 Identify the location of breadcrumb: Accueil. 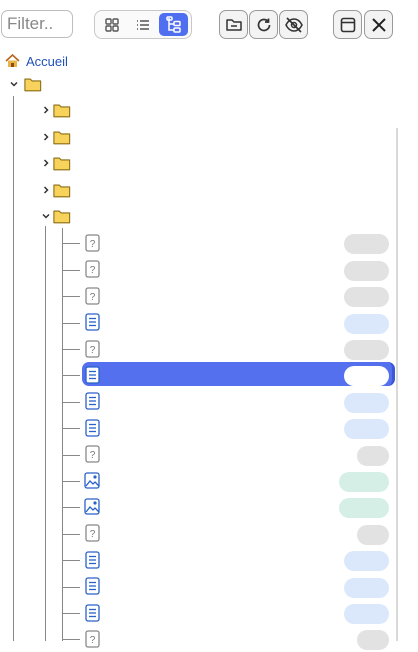
(36, 61).